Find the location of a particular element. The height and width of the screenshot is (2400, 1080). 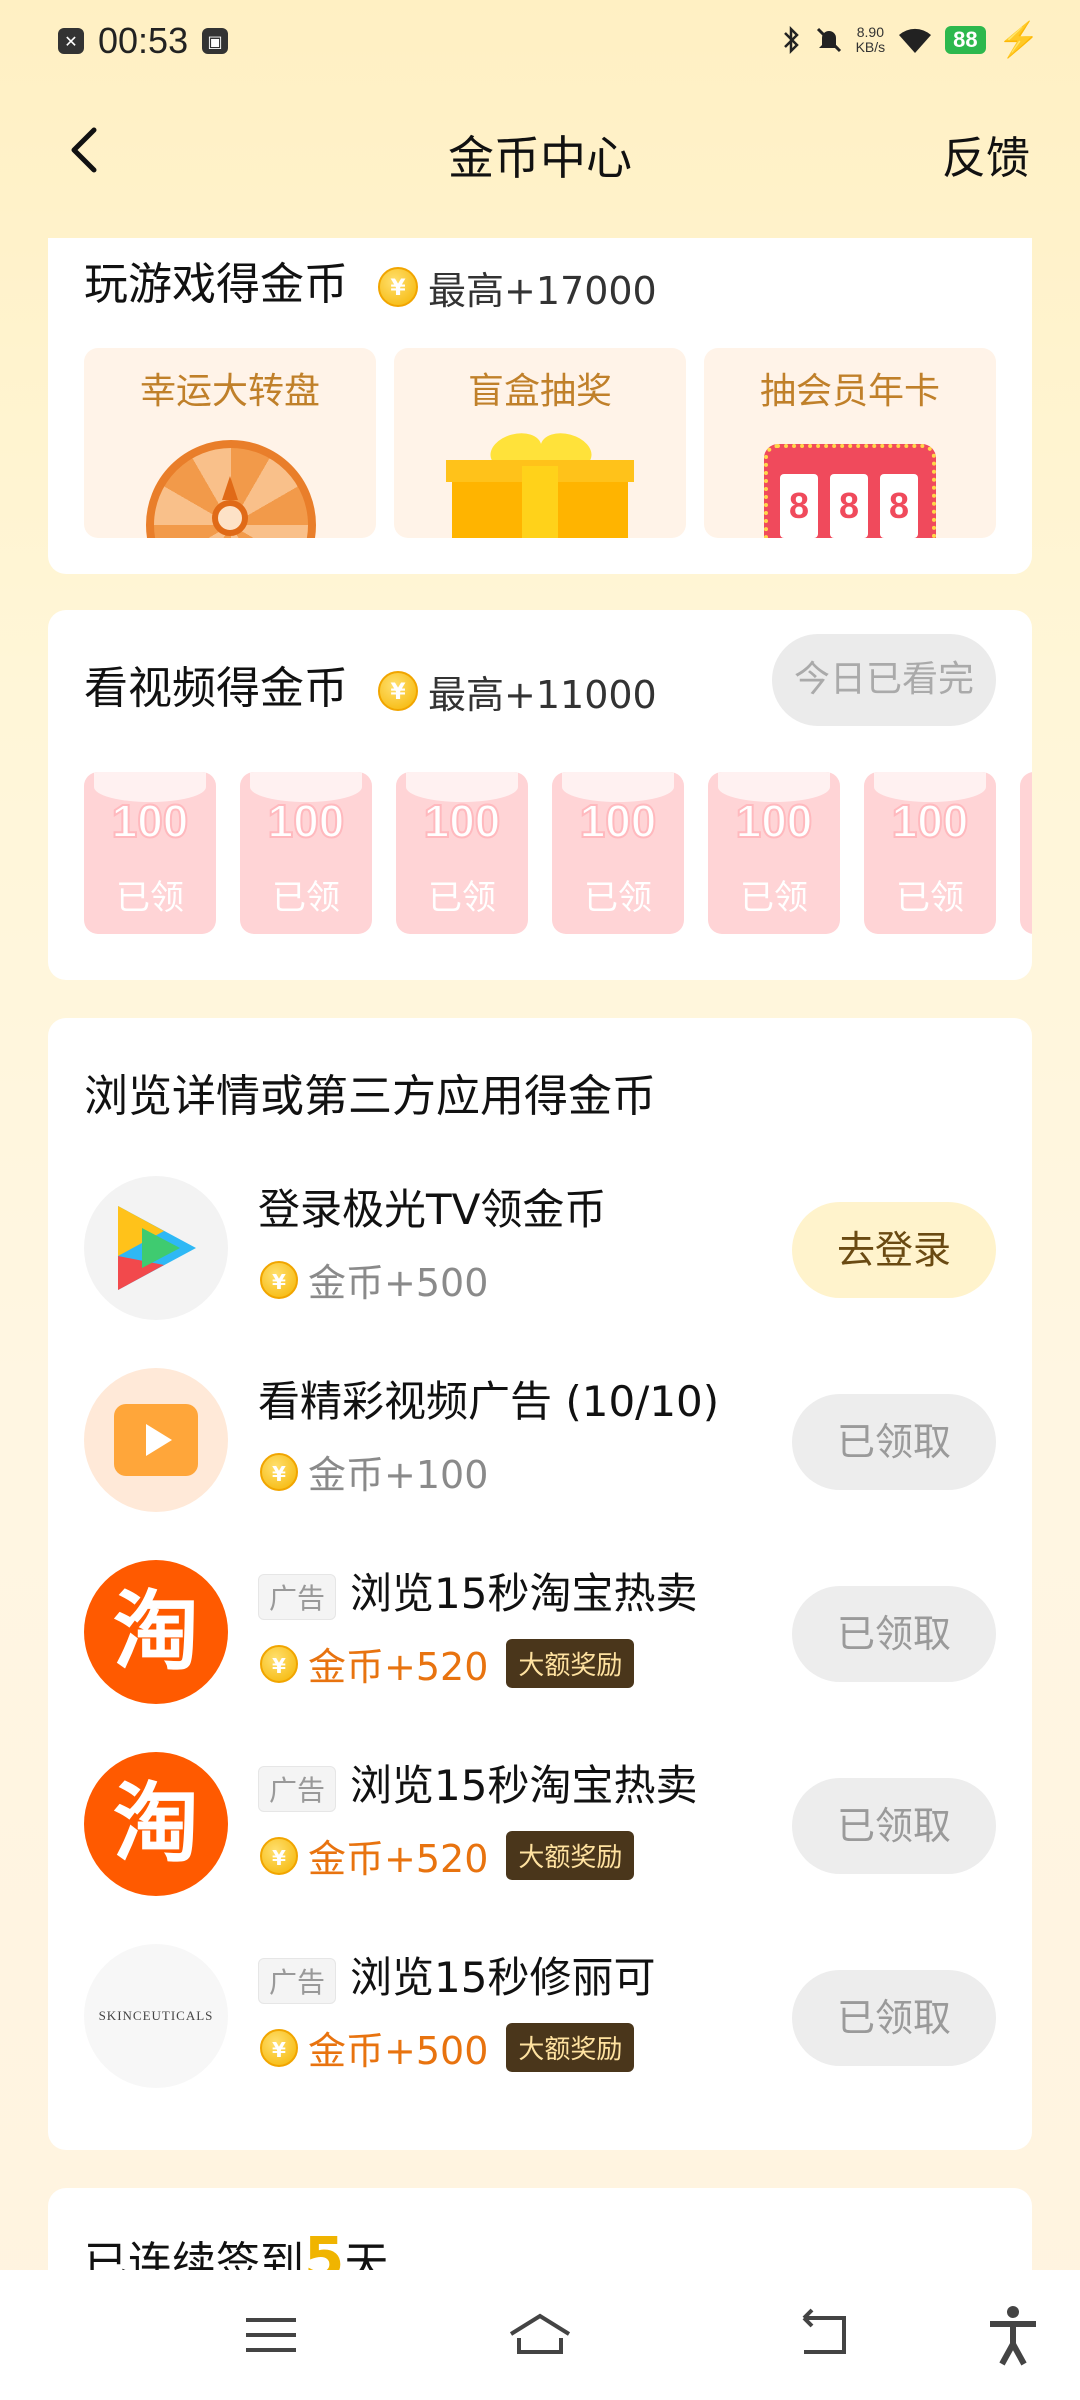

games-section-title: 玩游戏得金币 ¥ 最高+17000 is located at coordinates (370, 286).